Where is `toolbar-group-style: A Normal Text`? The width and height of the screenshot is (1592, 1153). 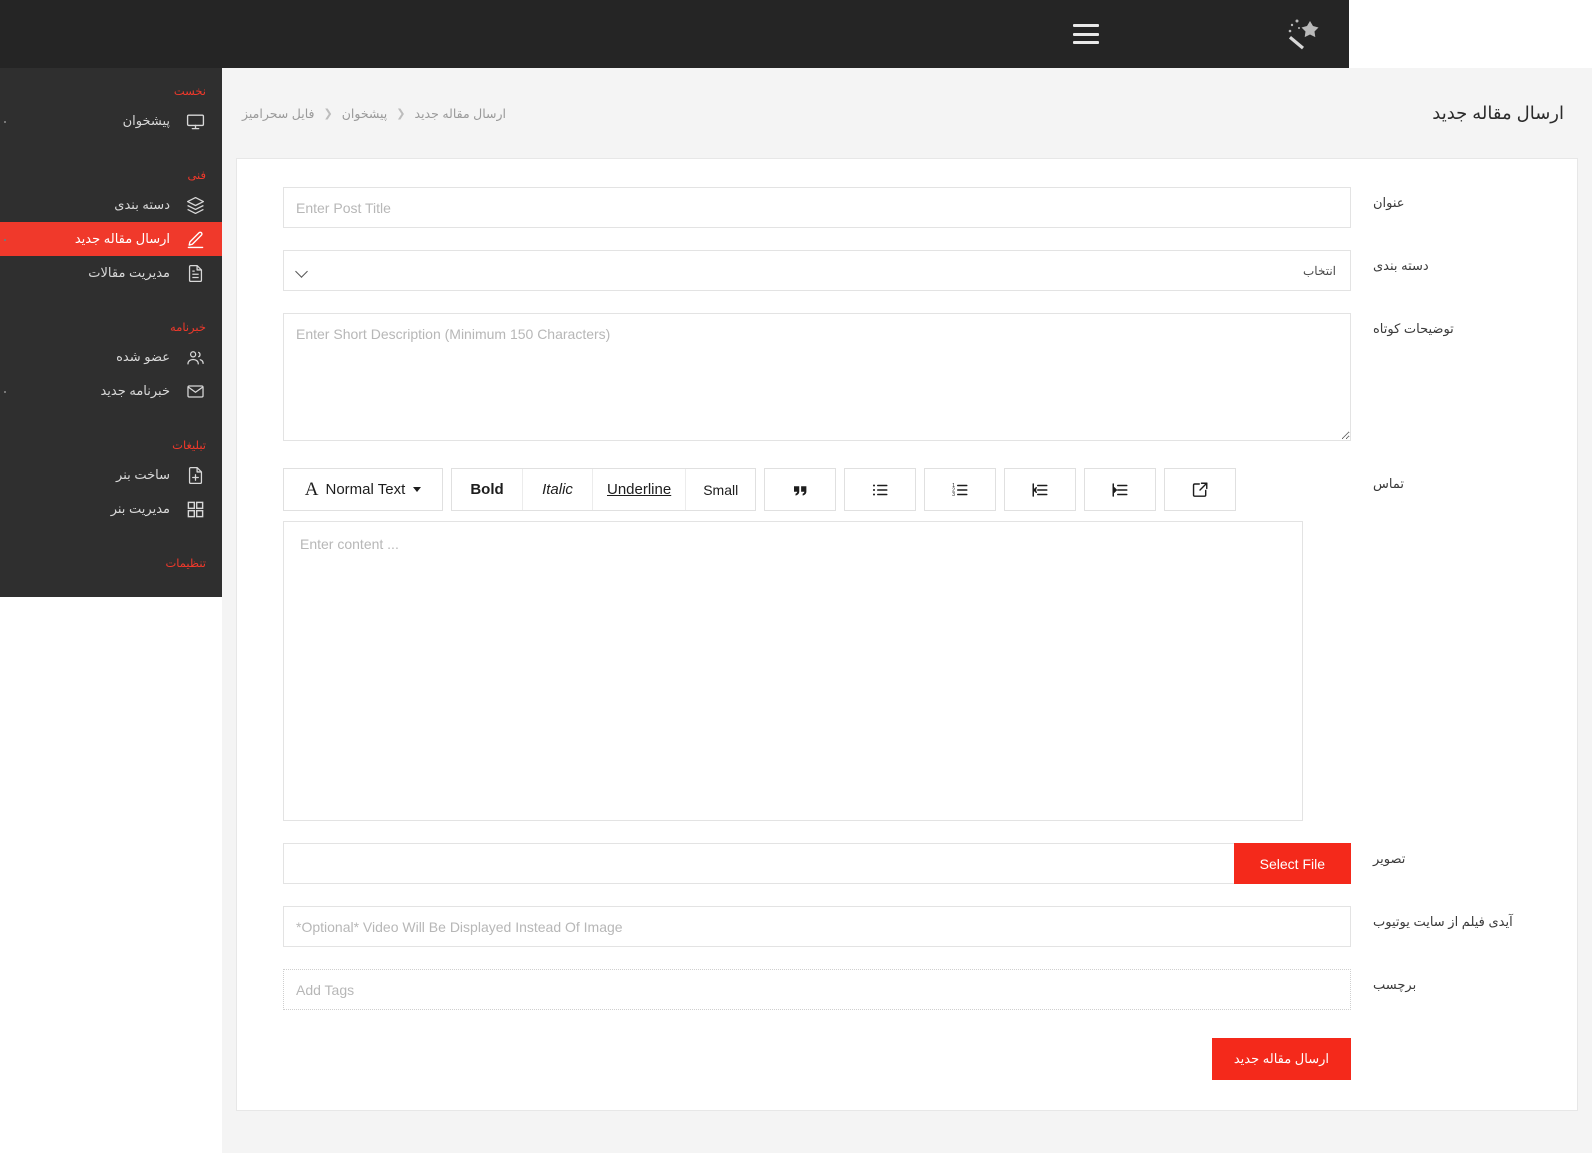 toolbar-group-style: A Normal Text is located at coordinates (363, 489).